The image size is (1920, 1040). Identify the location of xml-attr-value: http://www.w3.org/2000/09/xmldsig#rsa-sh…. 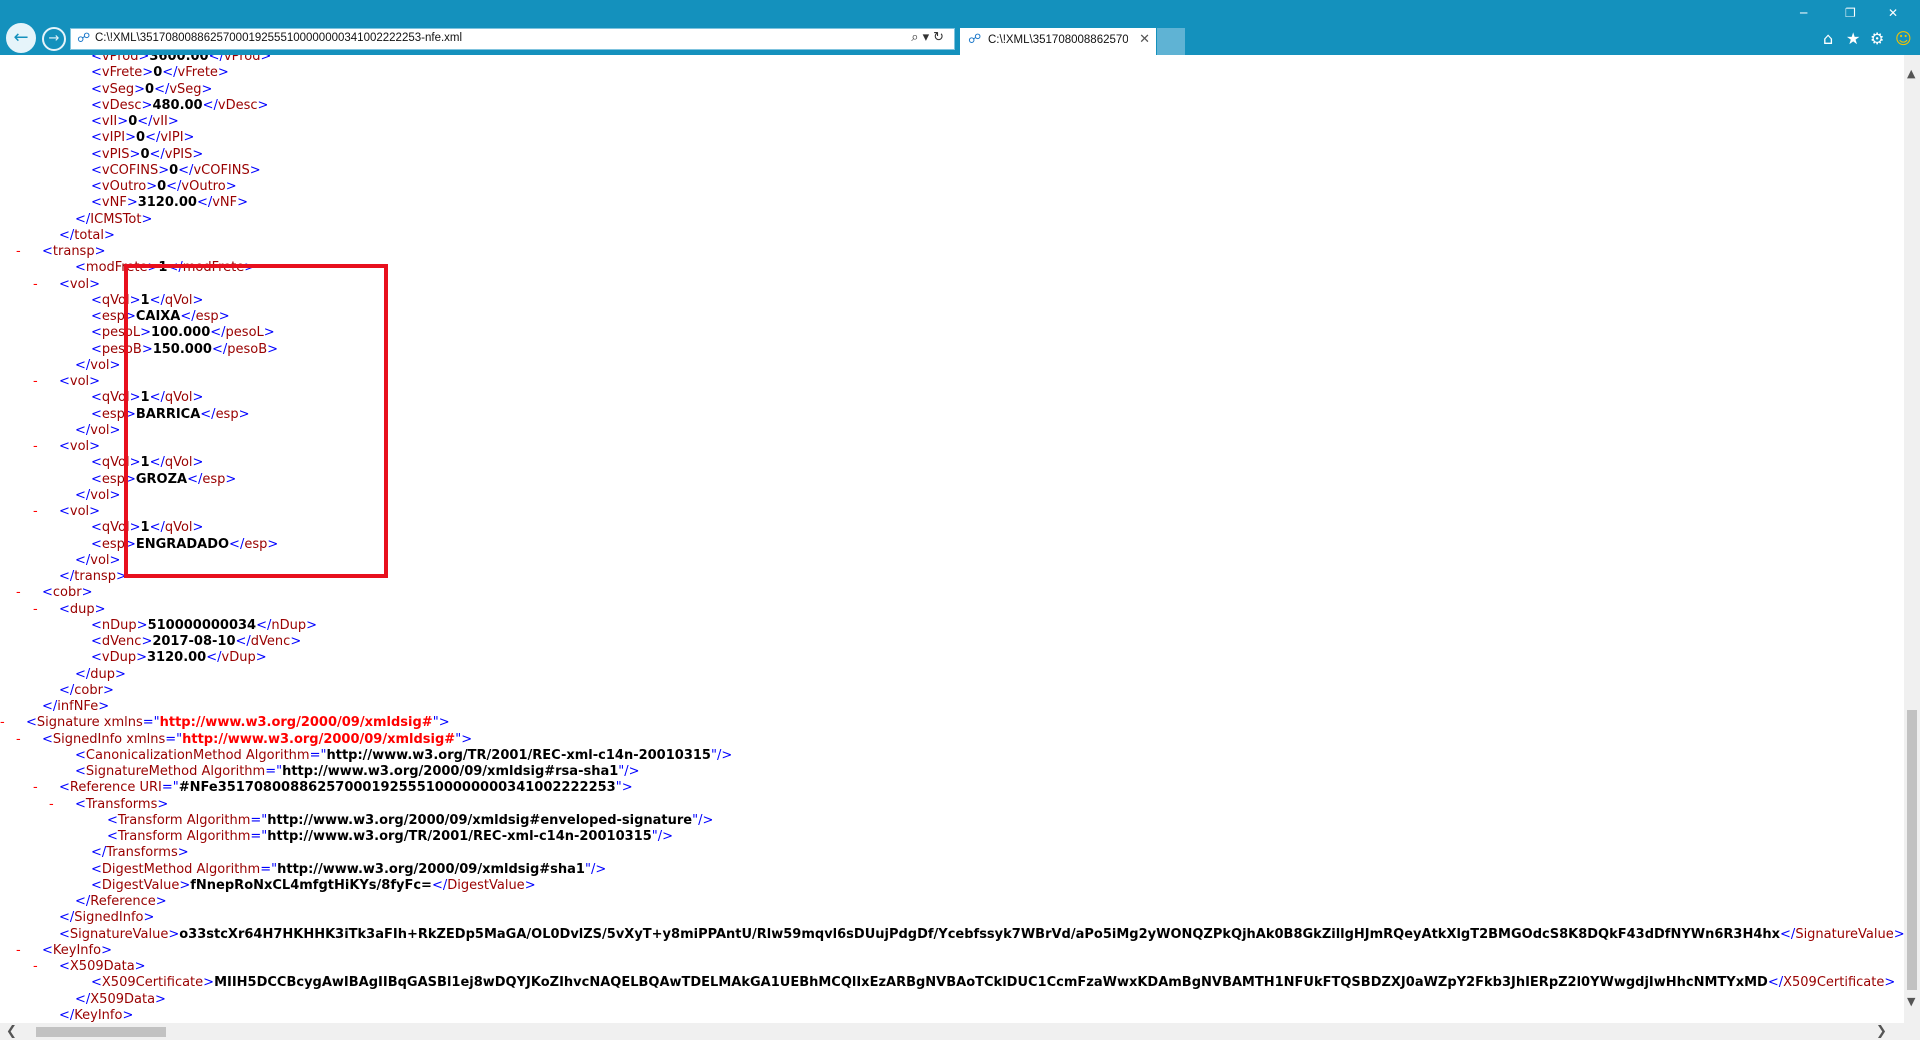
(450, 771).